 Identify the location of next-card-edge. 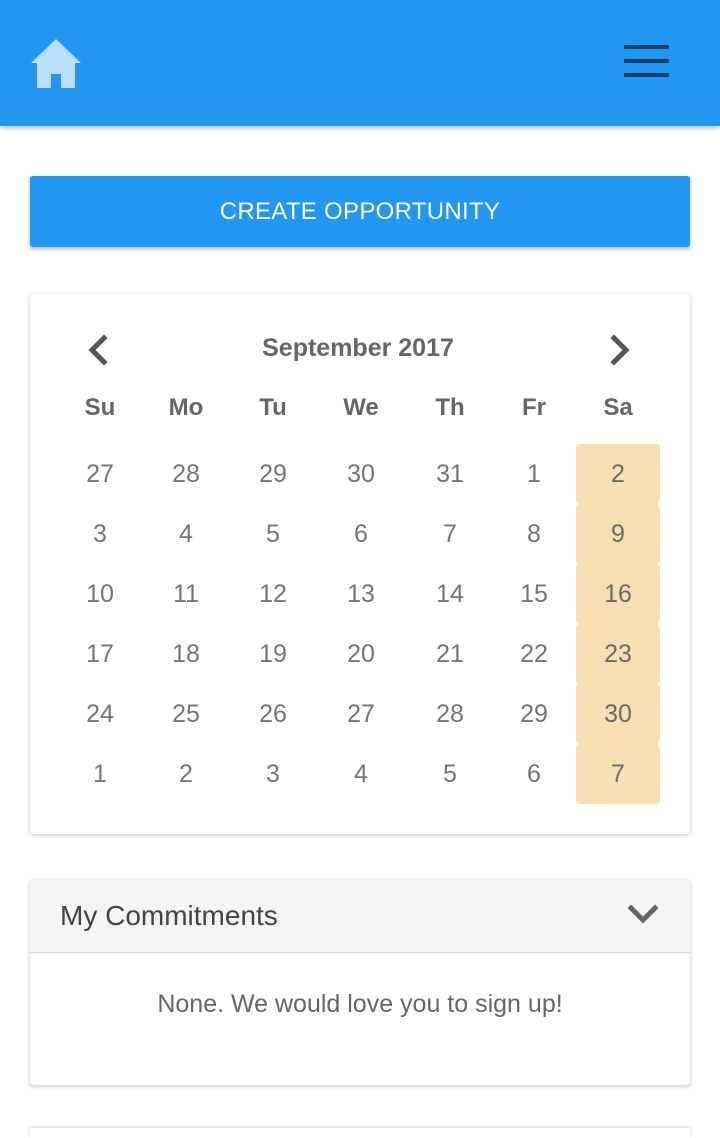
(360, 1133).